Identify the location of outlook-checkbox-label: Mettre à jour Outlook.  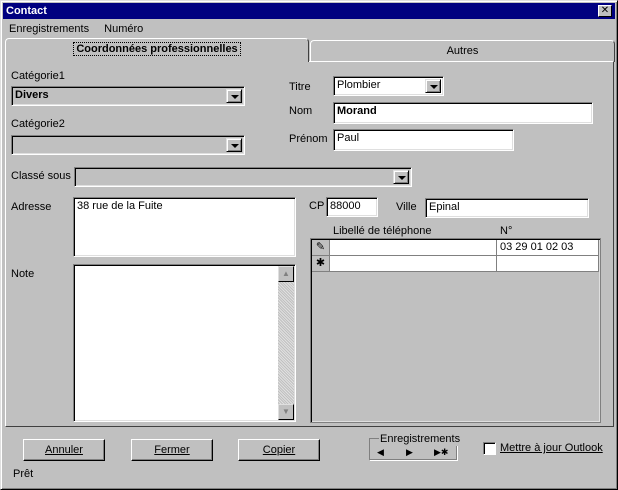
(551, 448).